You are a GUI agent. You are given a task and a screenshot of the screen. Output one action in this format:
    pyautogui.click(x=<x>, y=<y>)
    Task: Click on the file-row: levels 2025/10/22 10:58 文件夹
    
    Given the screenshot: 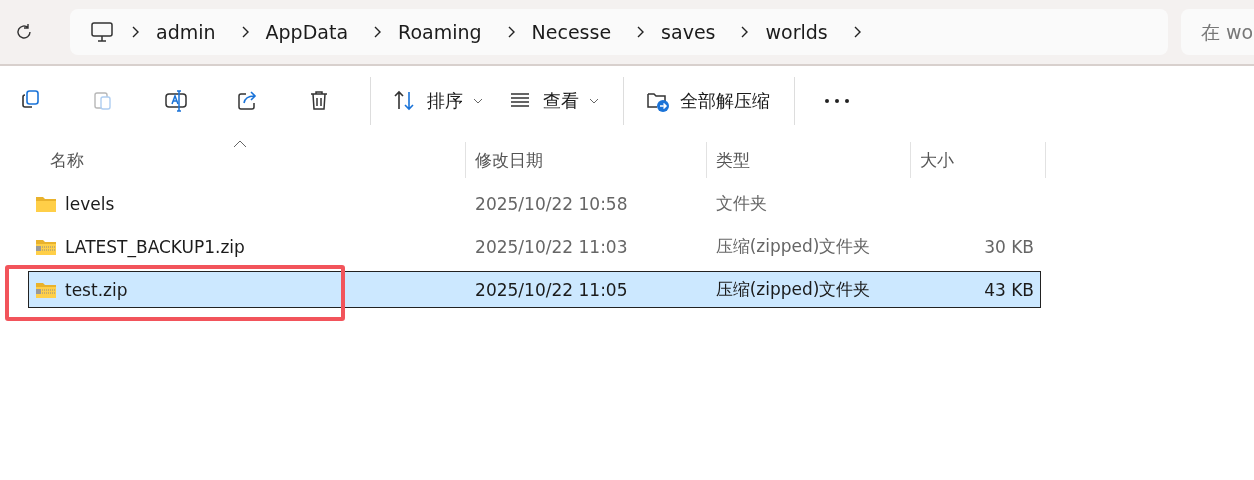 What is the action you would take?
    pyautogui.click(x=534, y=203)
    